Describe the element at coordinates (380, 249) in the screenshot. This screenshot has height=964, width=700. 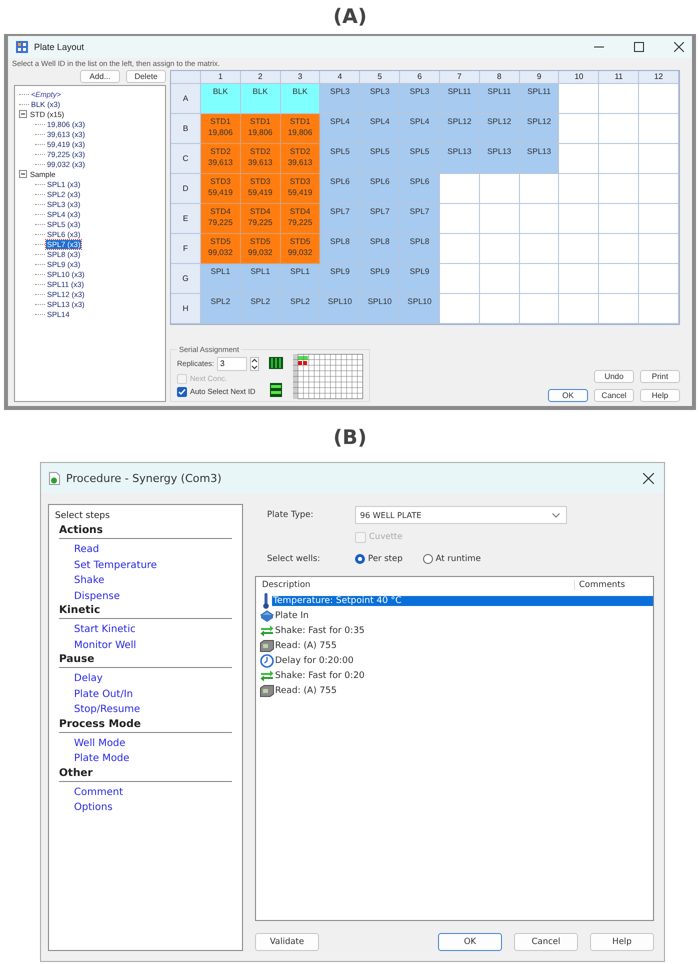
I see `well-cell: SPL8` at that location.